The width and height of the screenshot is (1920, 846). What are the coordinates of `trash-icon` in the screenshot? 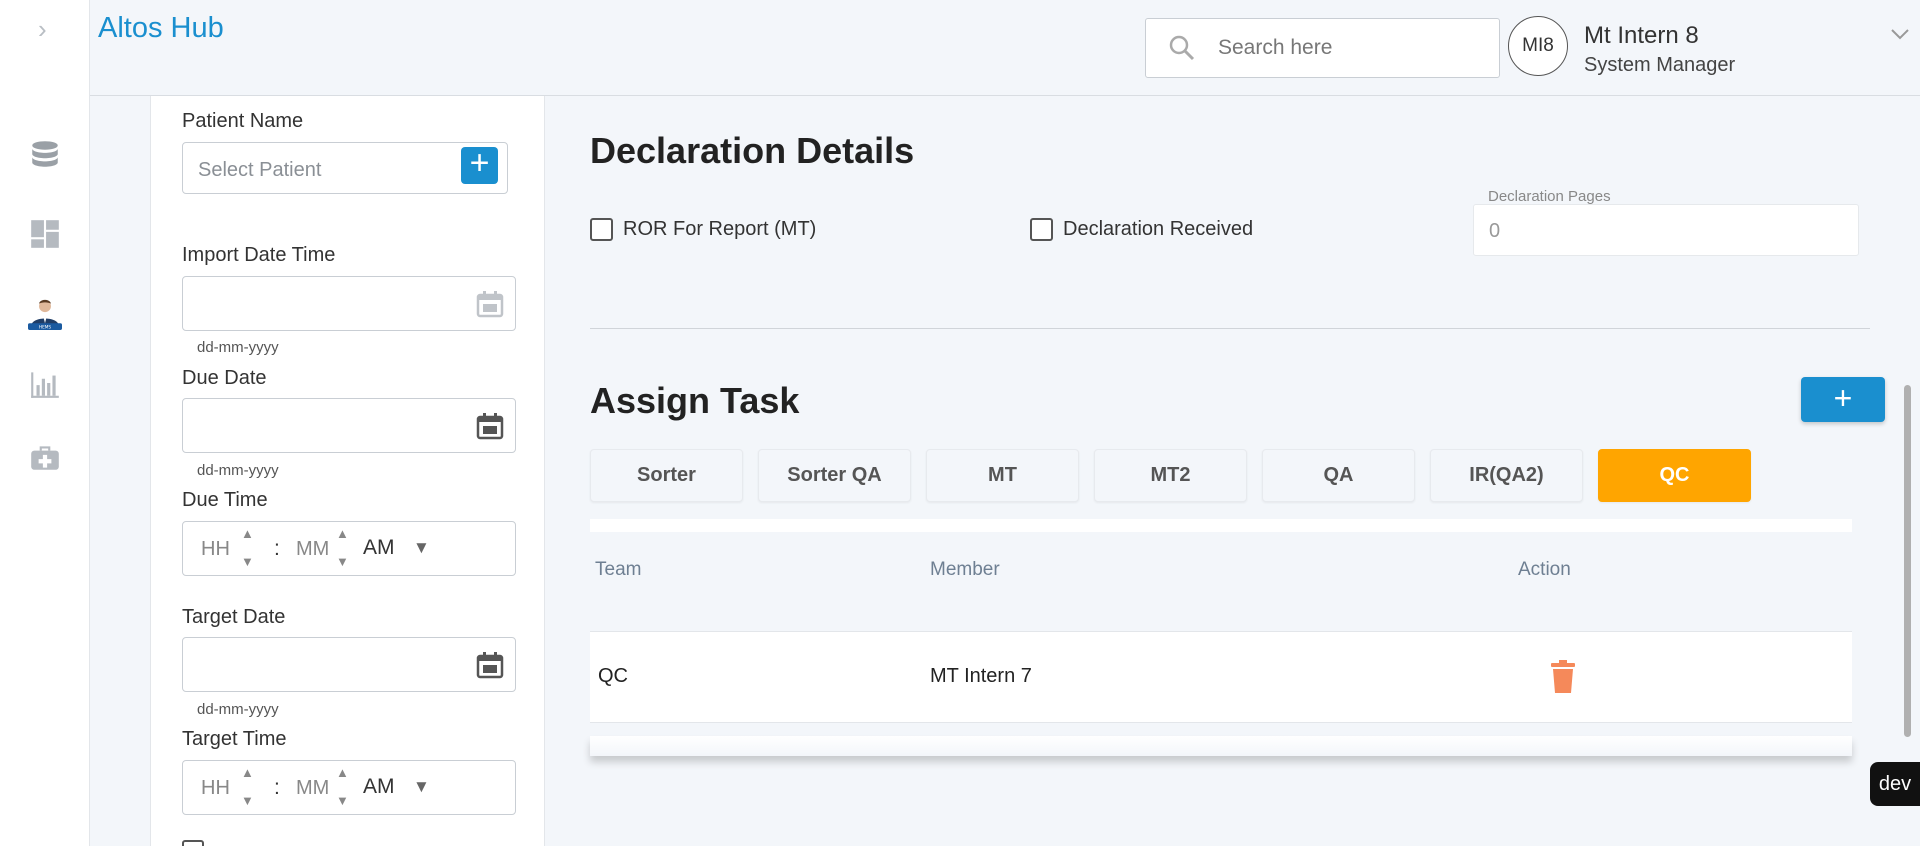 It's located at (1563, 677).